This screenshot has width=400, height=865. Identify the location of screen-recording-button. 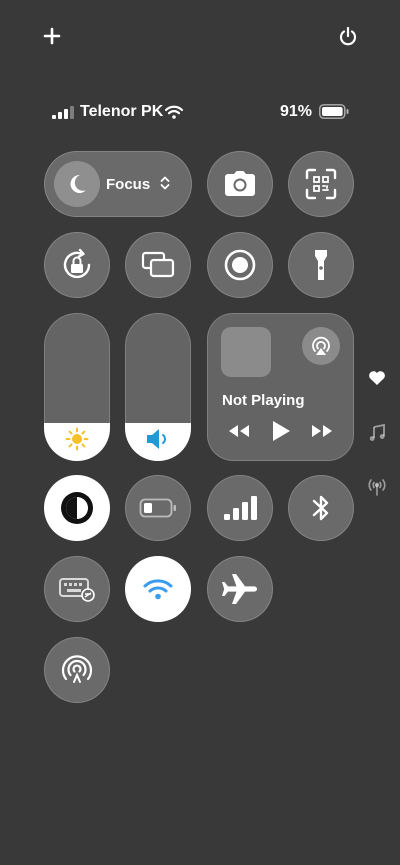
(240, 265).